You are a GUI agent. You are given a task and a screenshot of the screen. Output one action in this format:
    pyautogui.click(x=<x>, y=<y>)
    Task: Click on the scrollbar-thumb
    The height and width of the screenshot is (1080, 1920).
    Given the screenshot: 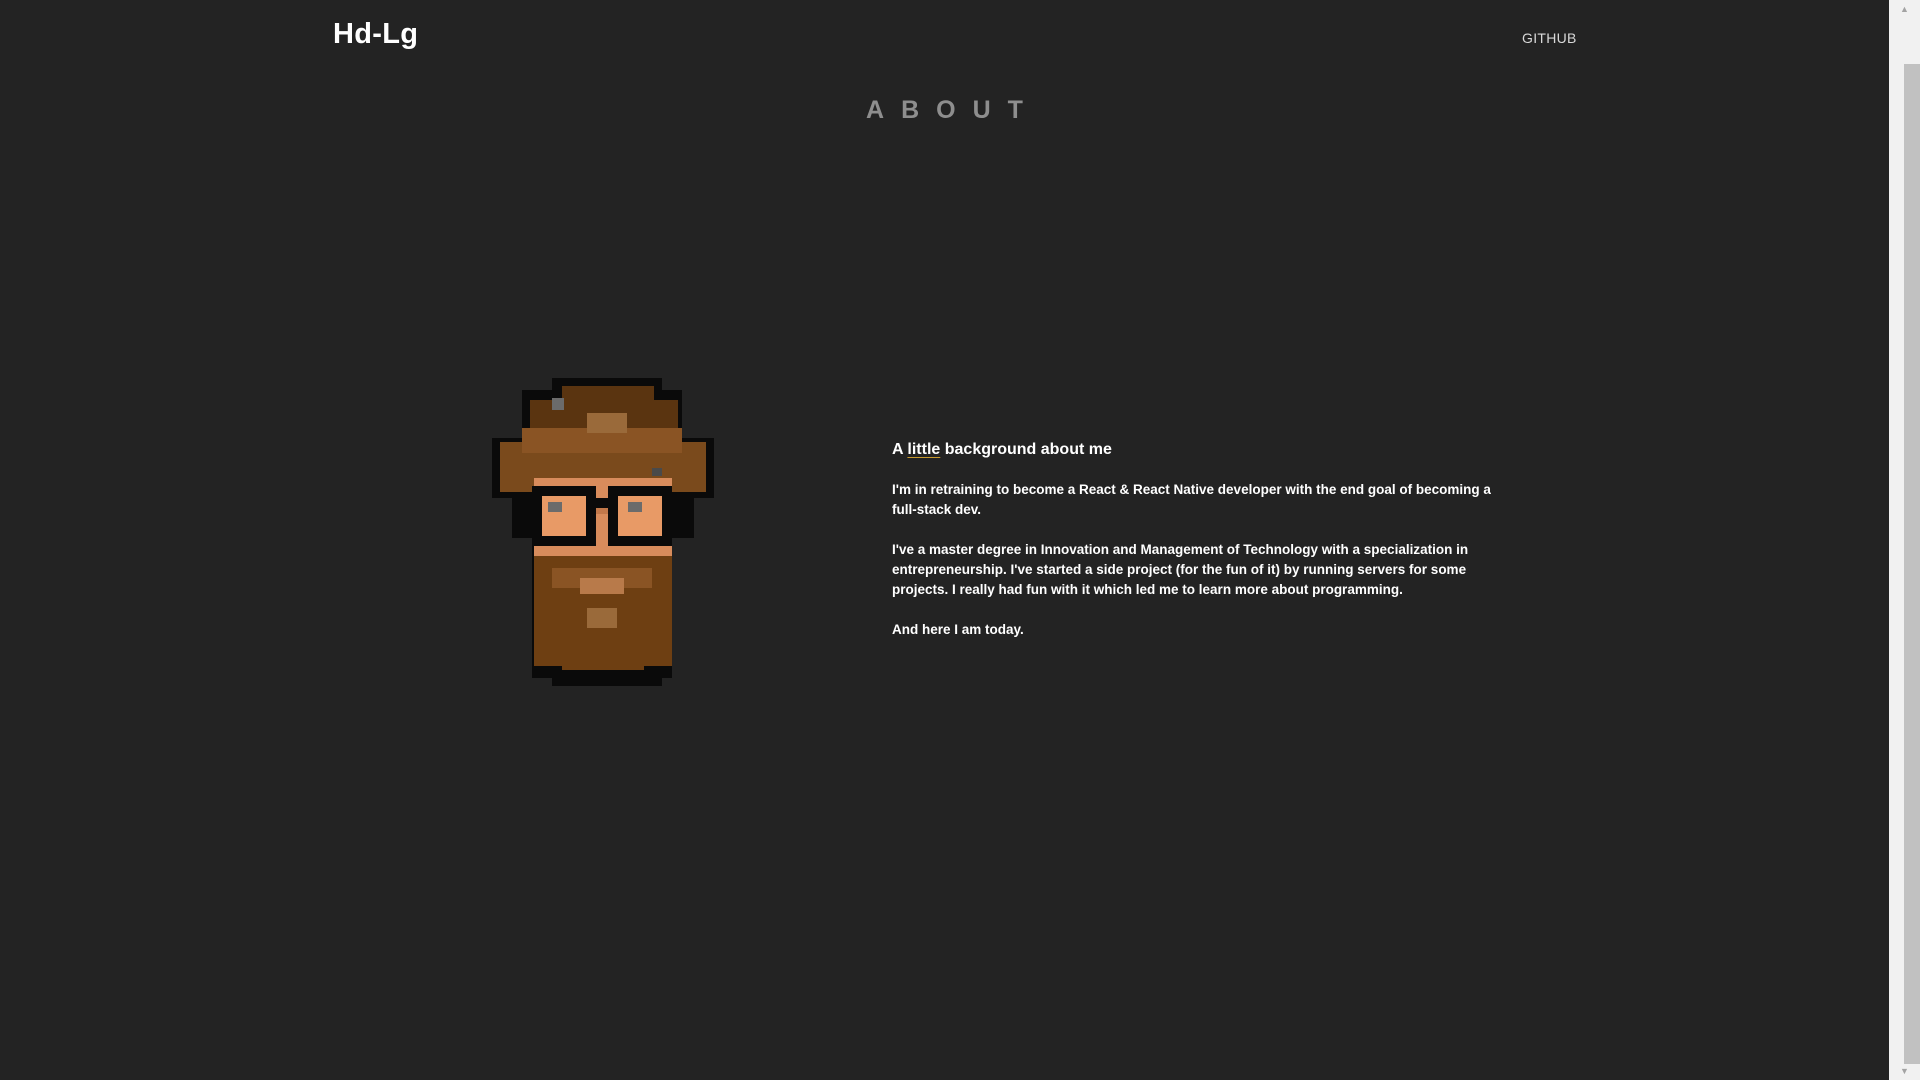 What is the action you would take?
    pyautogui.click(x=1912, y=564)
    